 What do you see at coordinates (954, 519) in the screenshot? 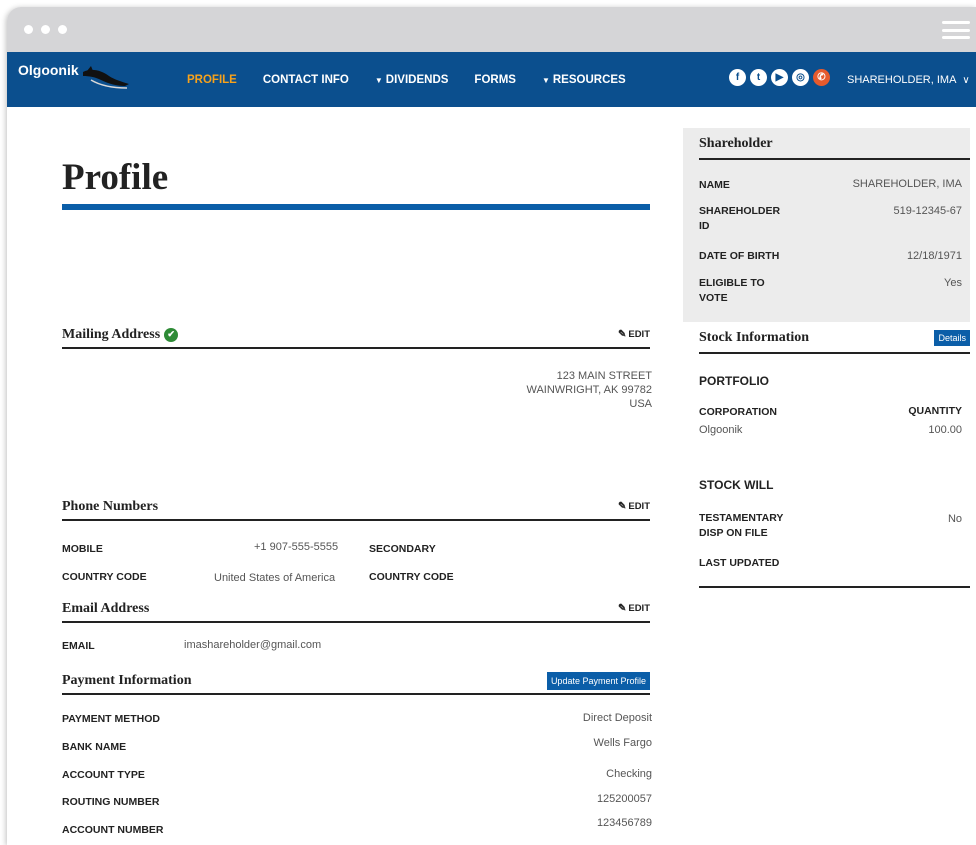
I see `testamentary-value: No` at bounding box center [954, 519].